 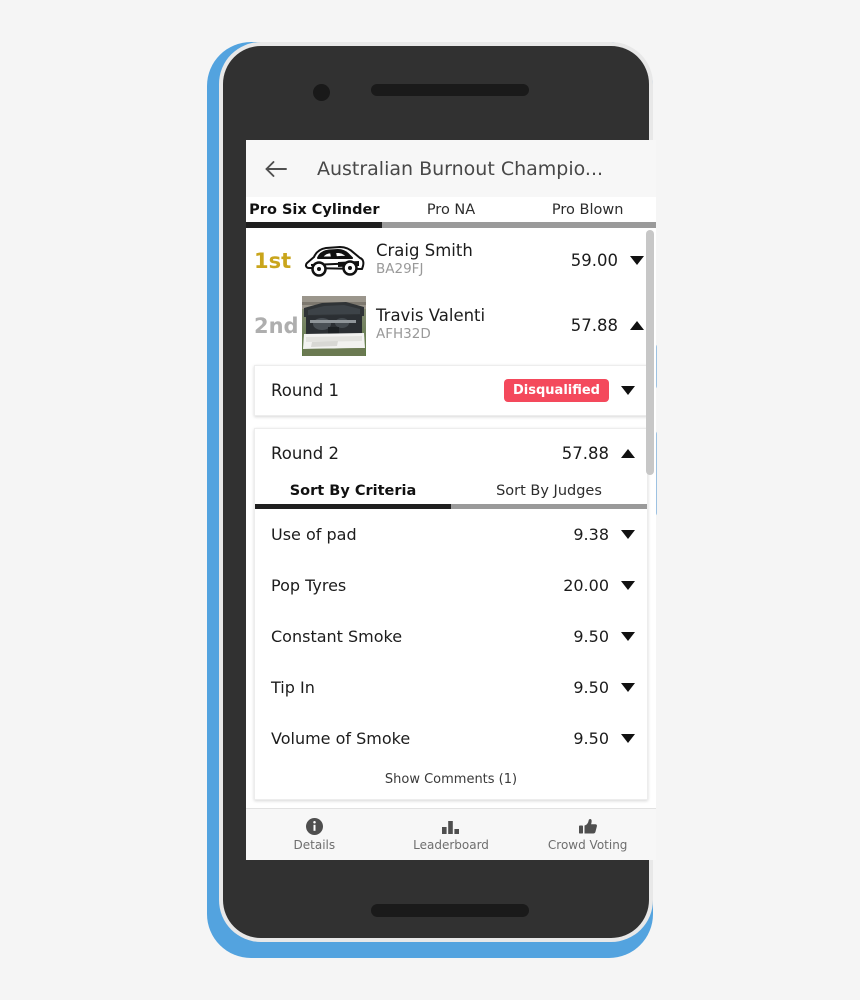 I want to click on tab-indicator-track, so click(x=451, y=225).